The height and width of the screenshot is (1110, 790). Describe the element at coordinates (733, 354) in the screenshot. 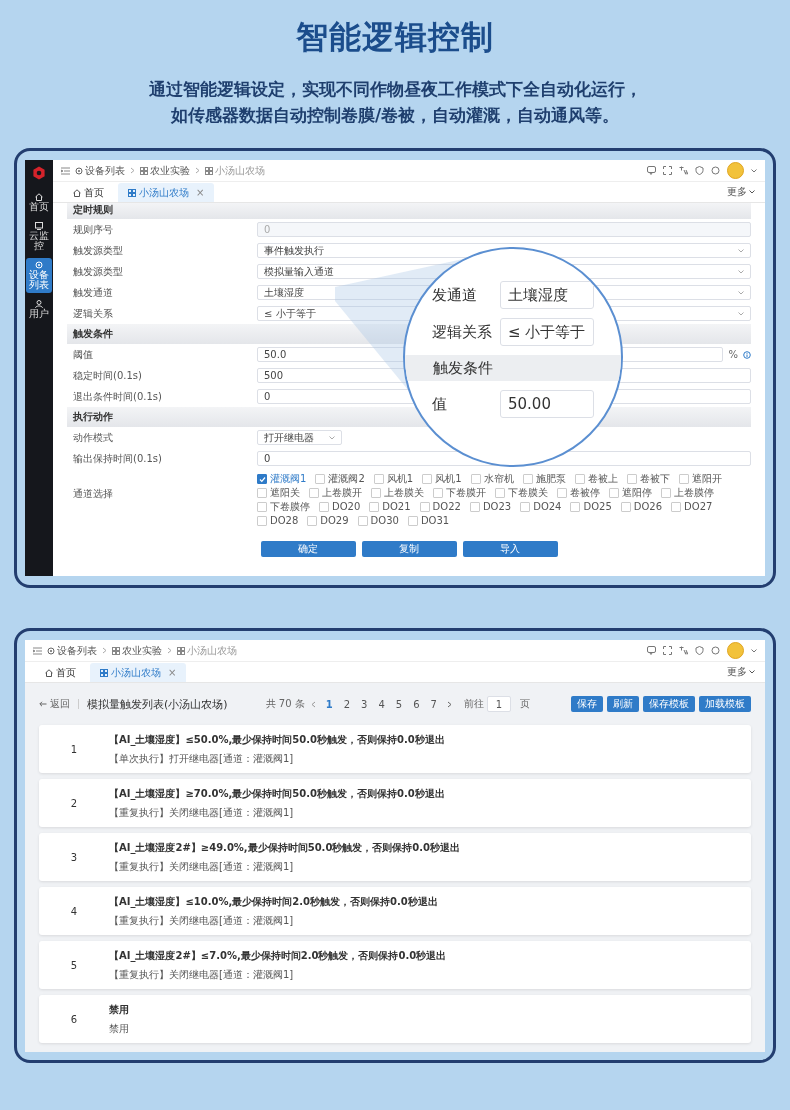

I see `unit-label: %` at that location.